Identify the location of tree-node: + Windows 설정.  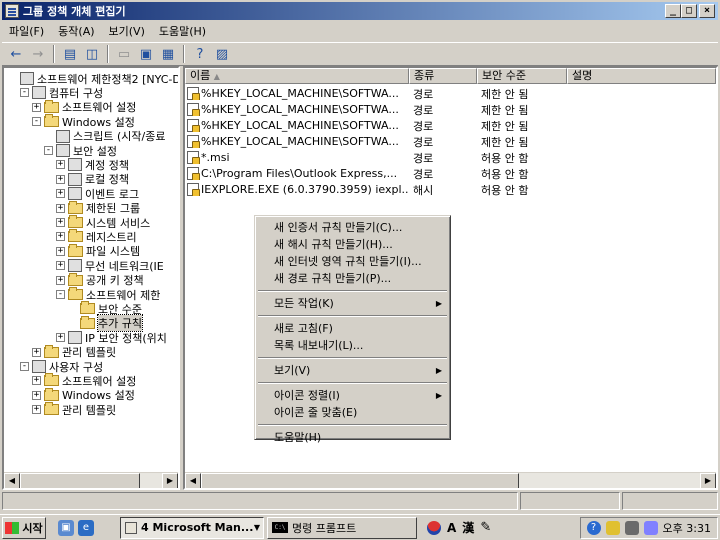
(83, 395).